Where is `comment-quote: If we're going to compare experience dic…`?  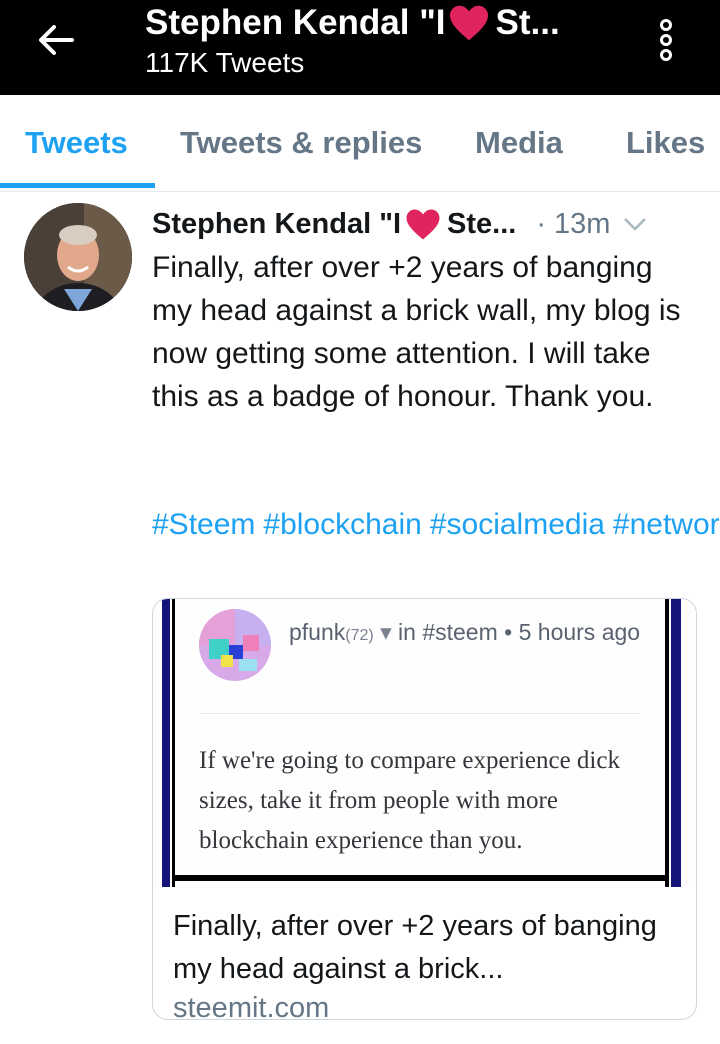
comment-quote: If we're going to compare experience dic… is located at coordinates (409, 800).